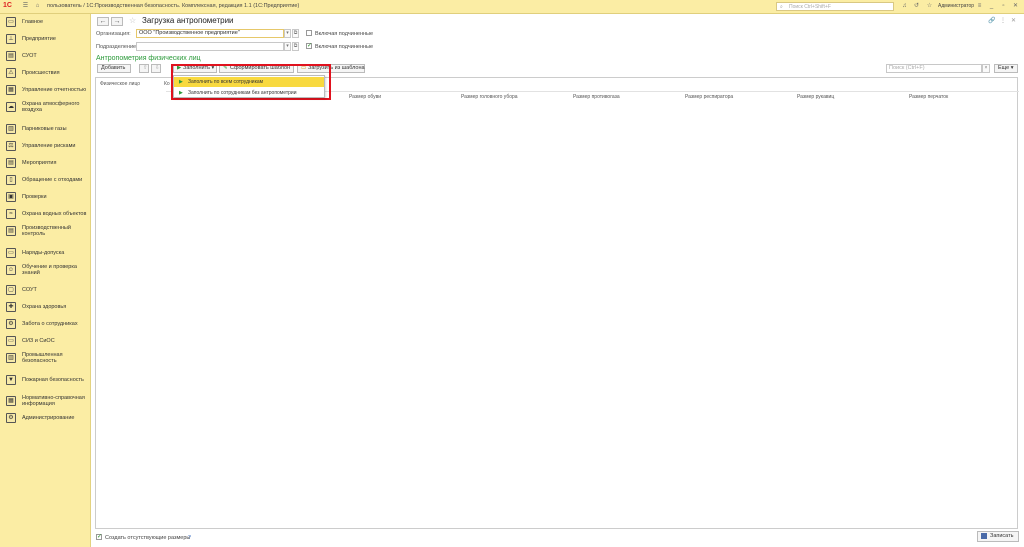  What do you see at coordinates (11, 39) in the screenshot?
I see `org-structure-icon: ⊥` at bounding box center [11, 39].